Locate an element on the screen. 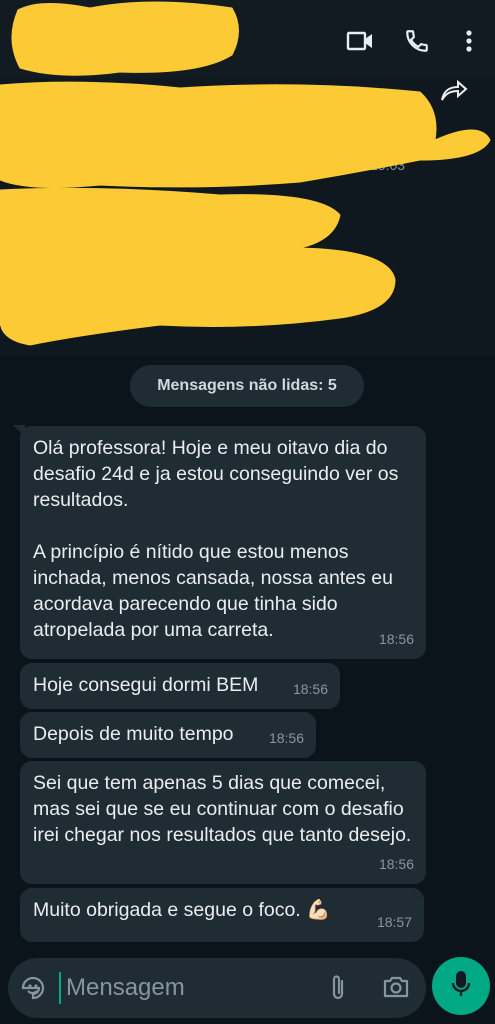  unread-messages-badge: Mensagens não lidas: 5 is located at coordinates (247, 386).